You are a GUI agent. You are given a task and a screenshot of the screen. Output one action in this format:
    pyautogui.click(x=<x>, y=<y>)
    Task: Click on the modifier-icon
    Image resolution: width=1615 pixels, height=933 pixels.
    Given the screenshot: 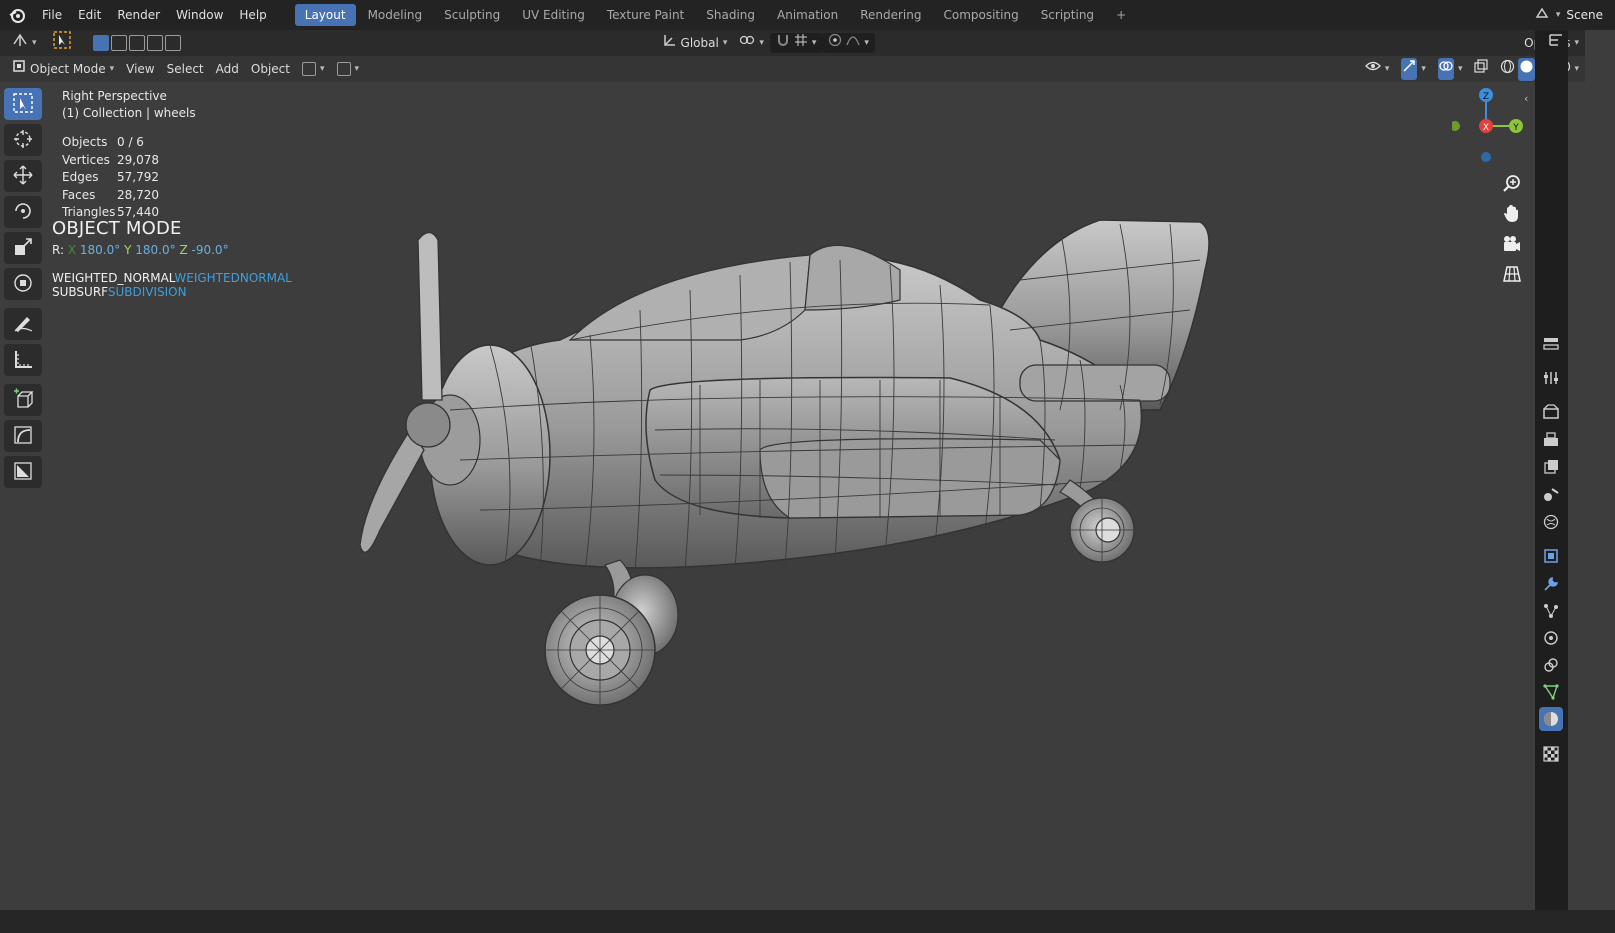 What is the action you would take?
    pyautogui.click(x=1551, y=584)
    